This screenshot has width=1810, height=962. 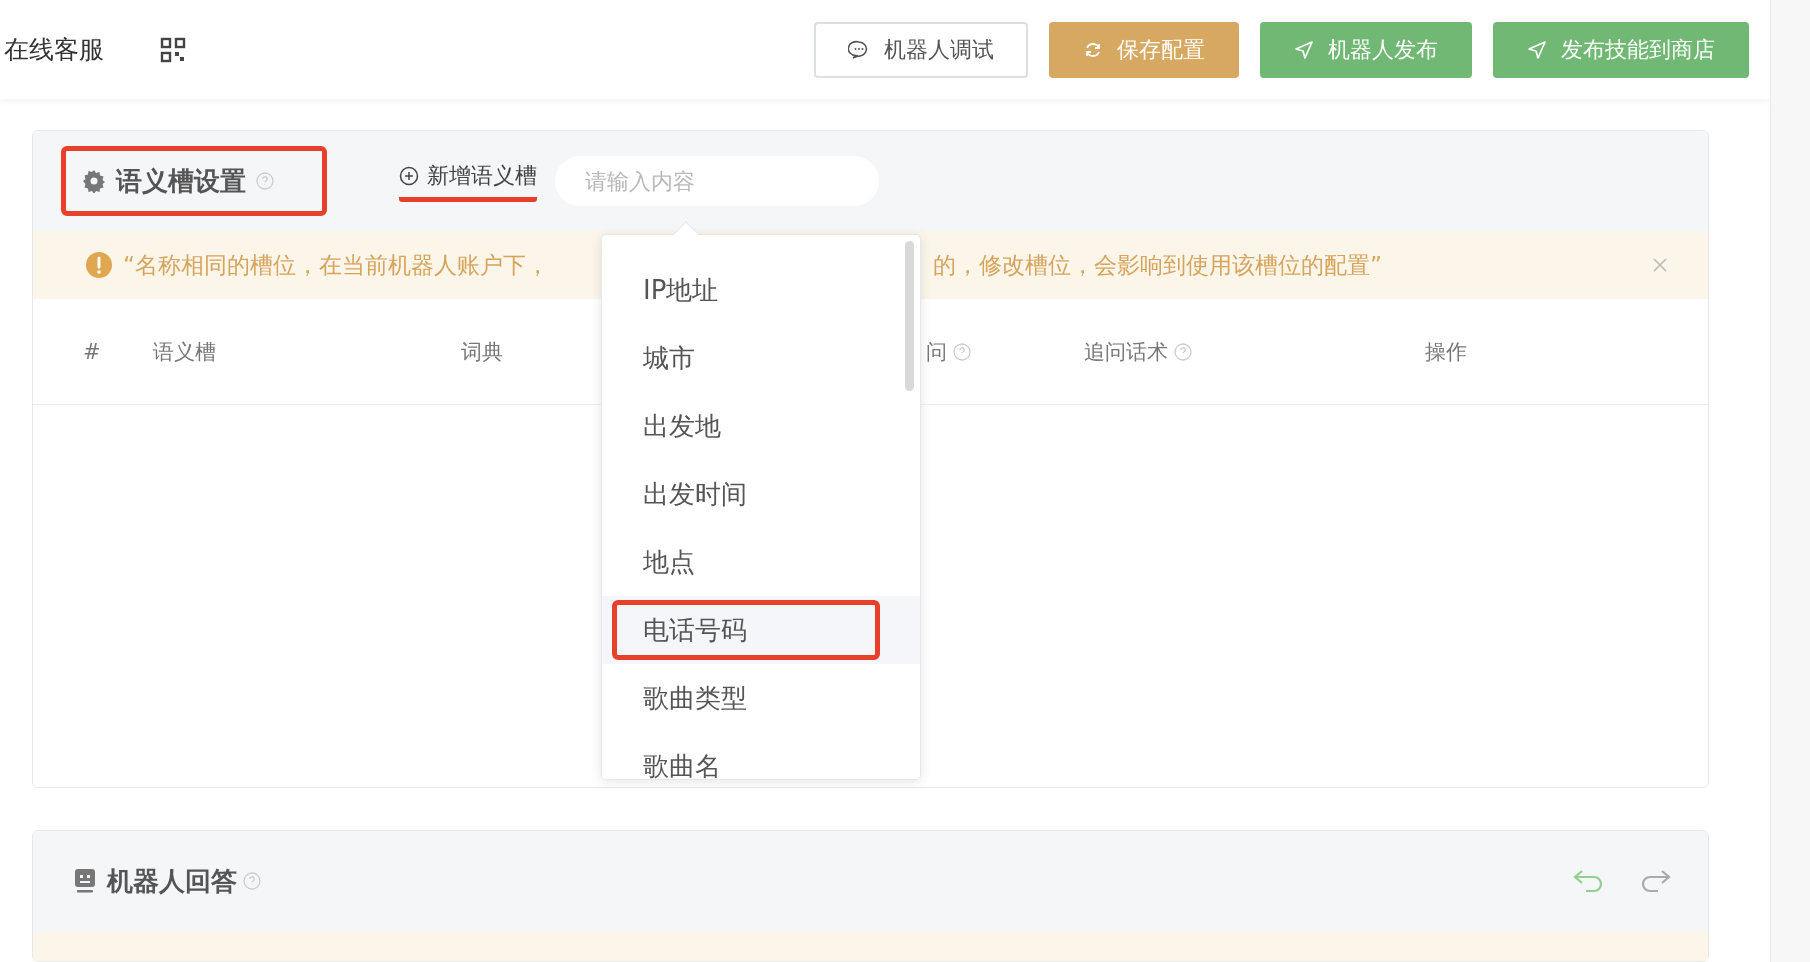 What do you see at coordinates (92, 351) in the screenshot?
I see `column-header: #` at bounding box center [92, 351].